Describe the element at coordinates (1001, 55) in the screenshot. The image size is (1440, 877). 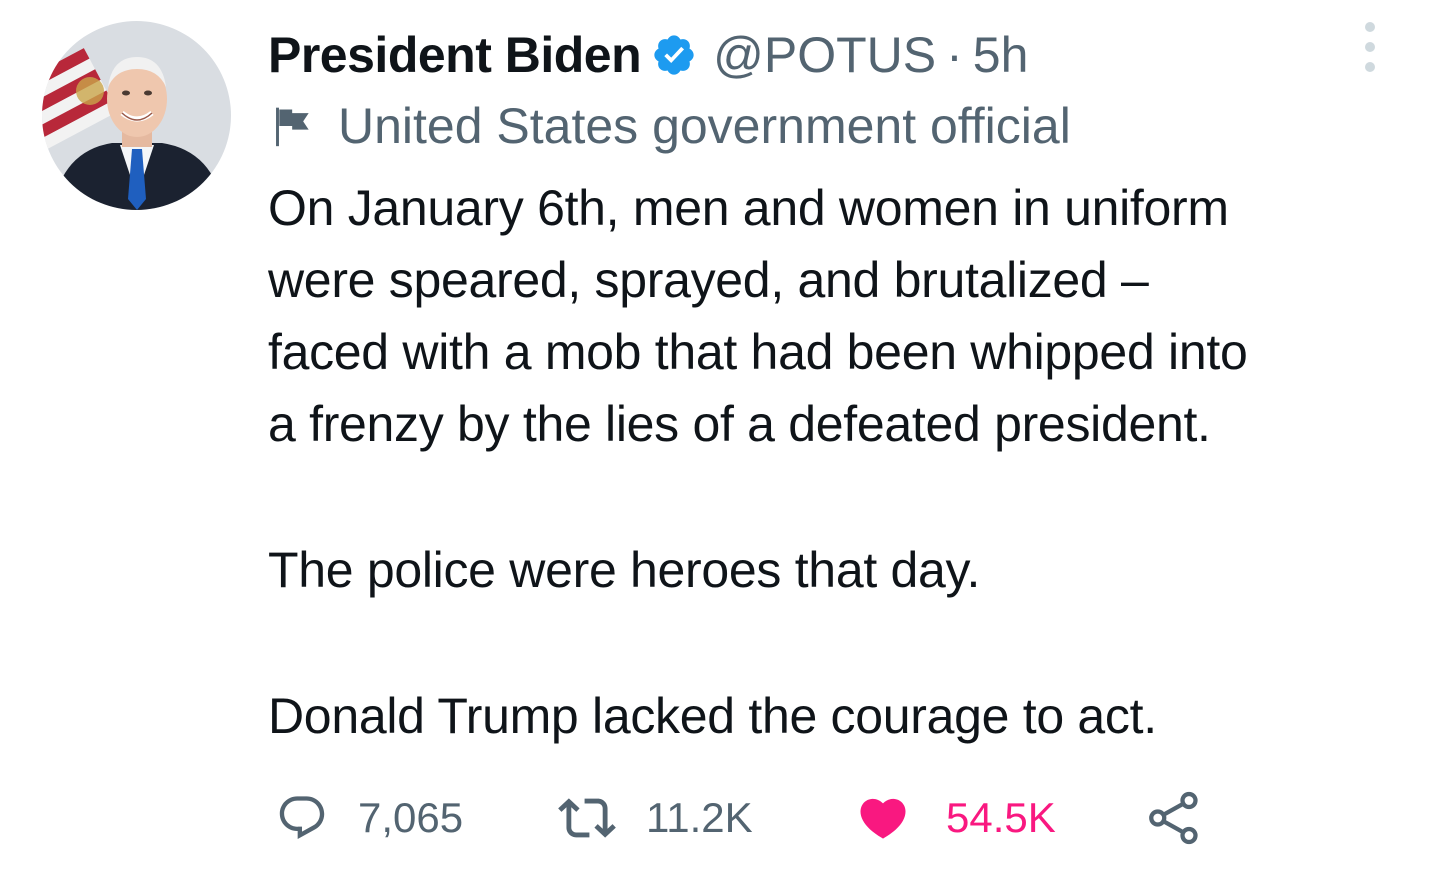
I see `tweet-timestamp: 5h` at that location.